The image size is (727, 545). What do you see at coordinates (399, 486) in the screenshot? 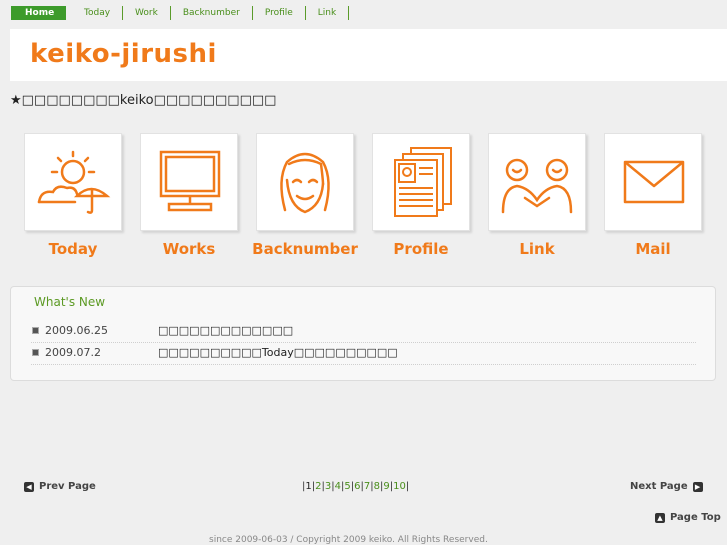
I see `page-link-10: 10` at bounding box center [399, 486].